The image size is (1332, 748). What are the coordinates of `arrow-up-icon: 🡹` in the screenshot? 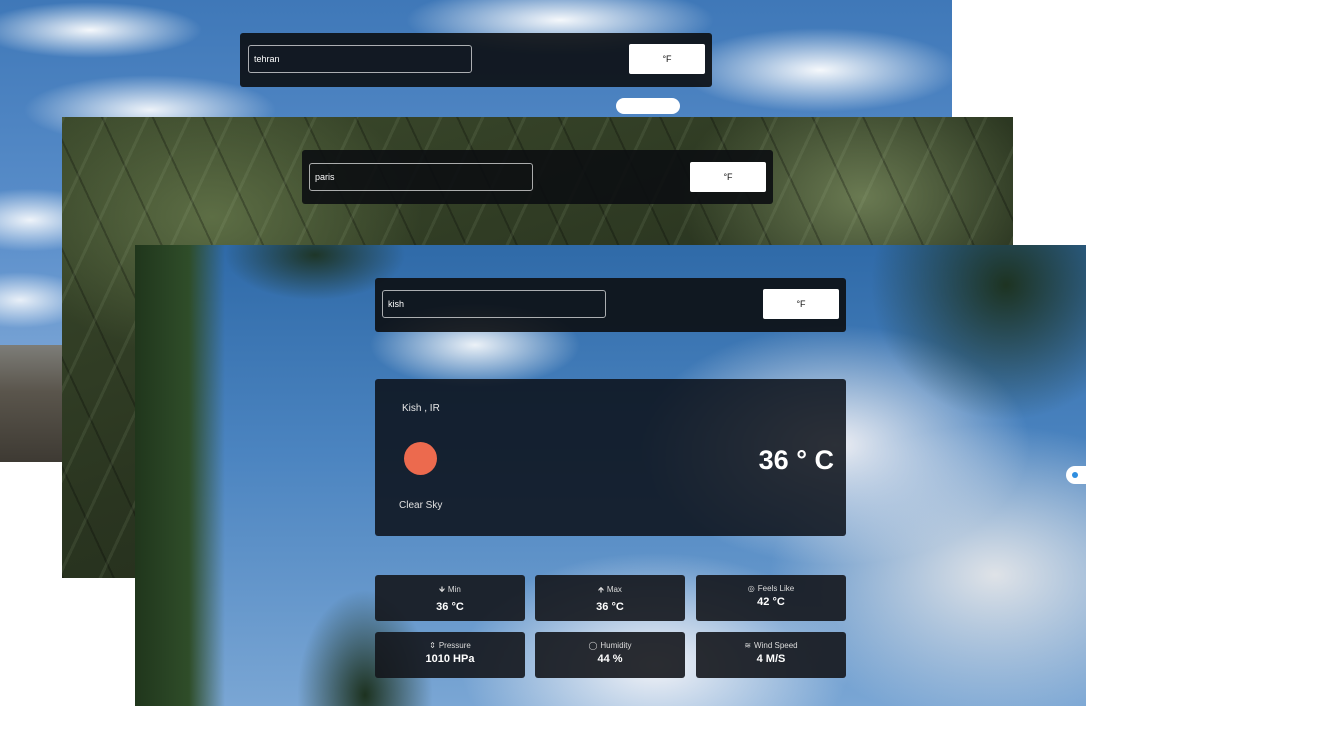 It's located at (601, 589).